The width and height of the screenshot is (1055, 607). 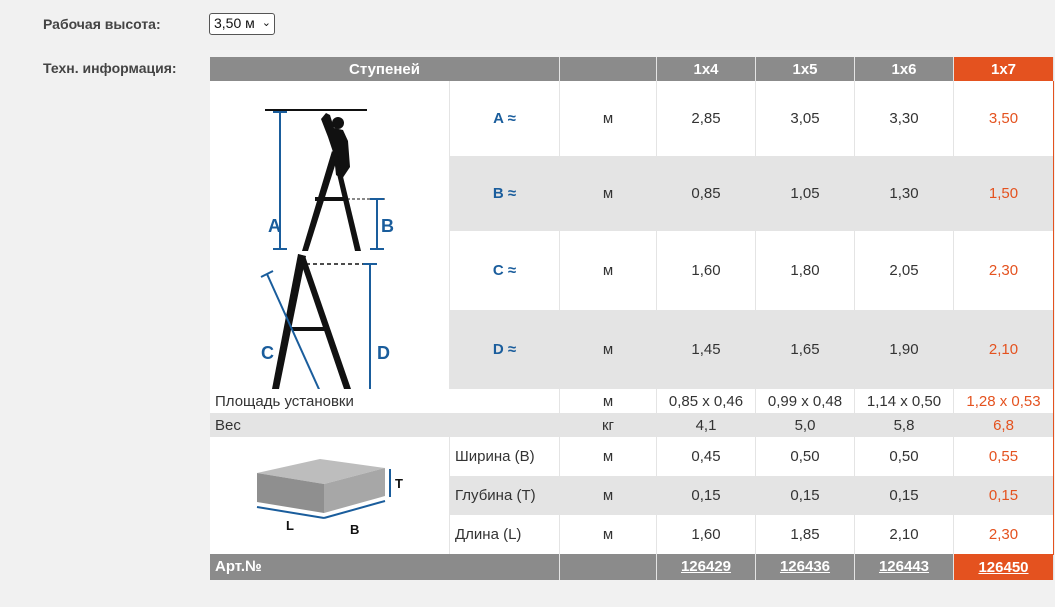 I want to click on working-height-label: Рабочая высота:, so click(x=102, y=24).